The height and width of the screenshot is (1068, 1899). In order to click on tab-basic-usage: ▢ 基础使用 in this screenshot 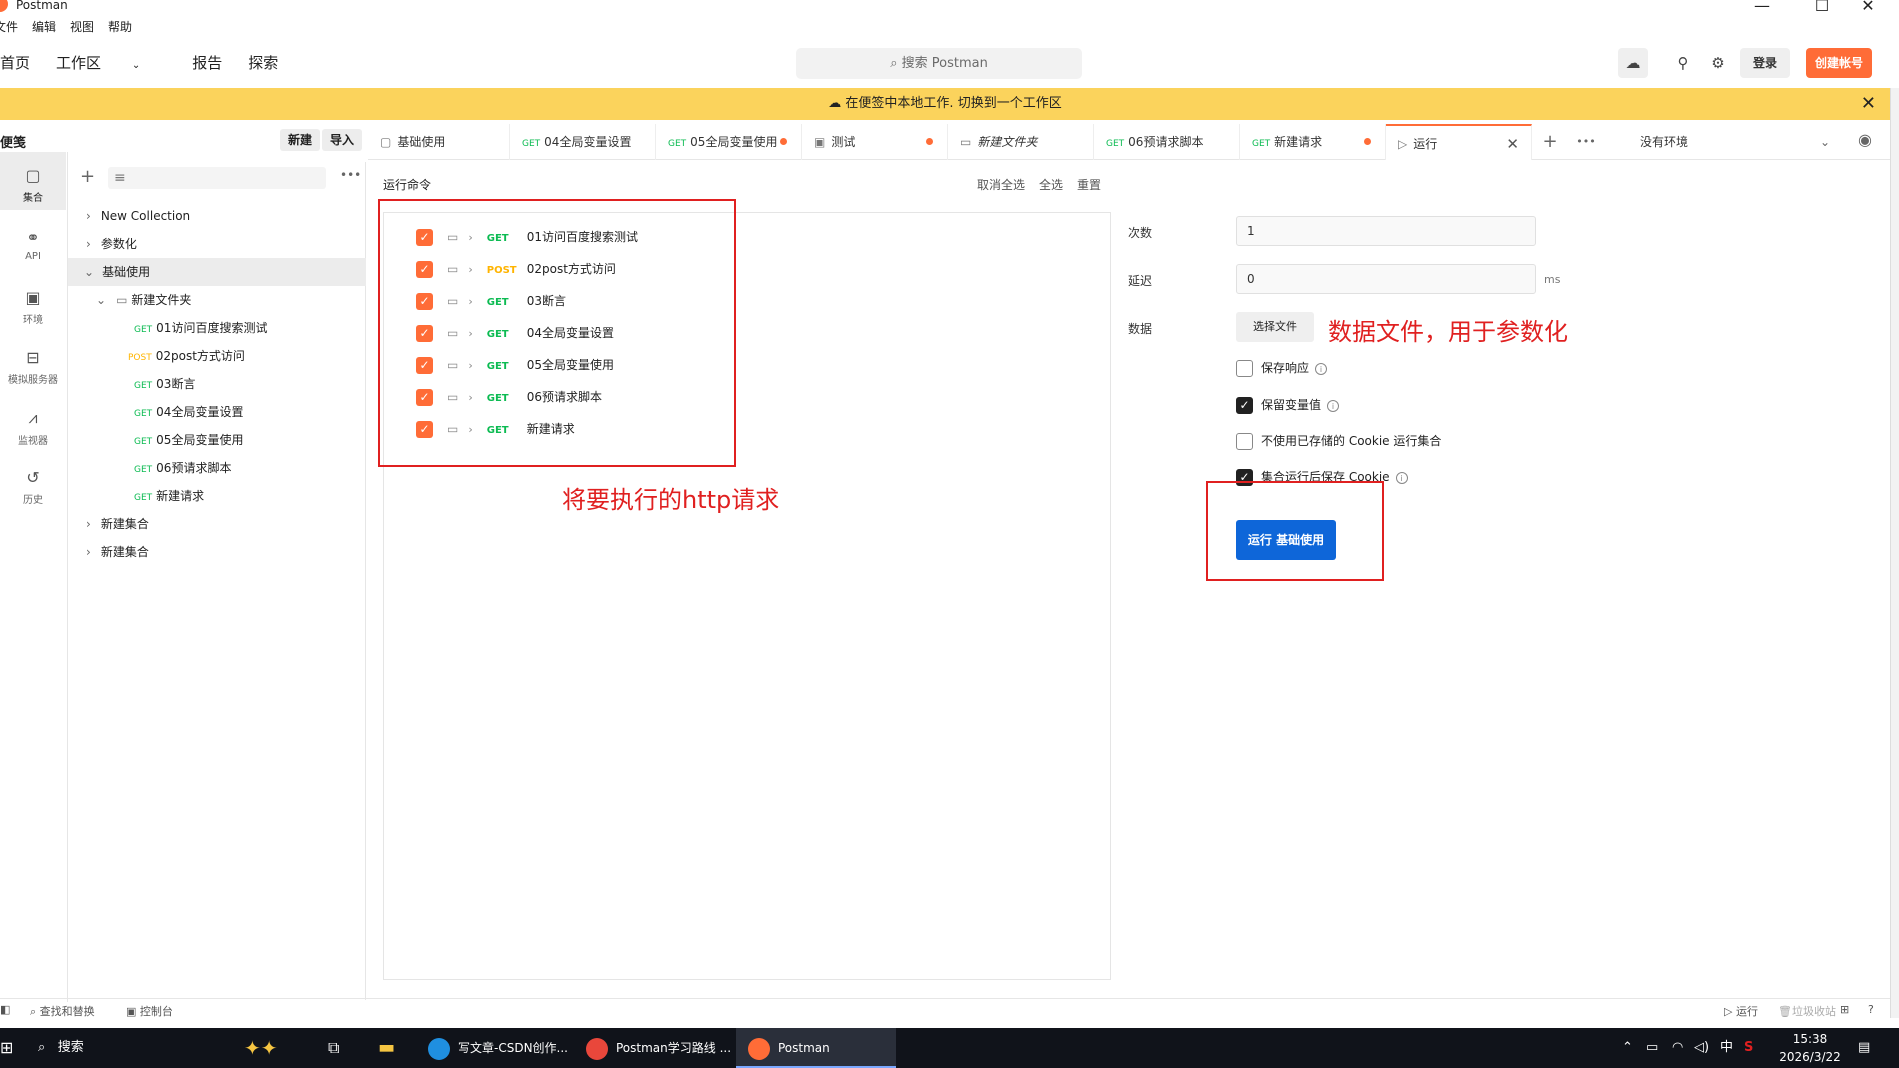, I will do `click(439, 142)`.